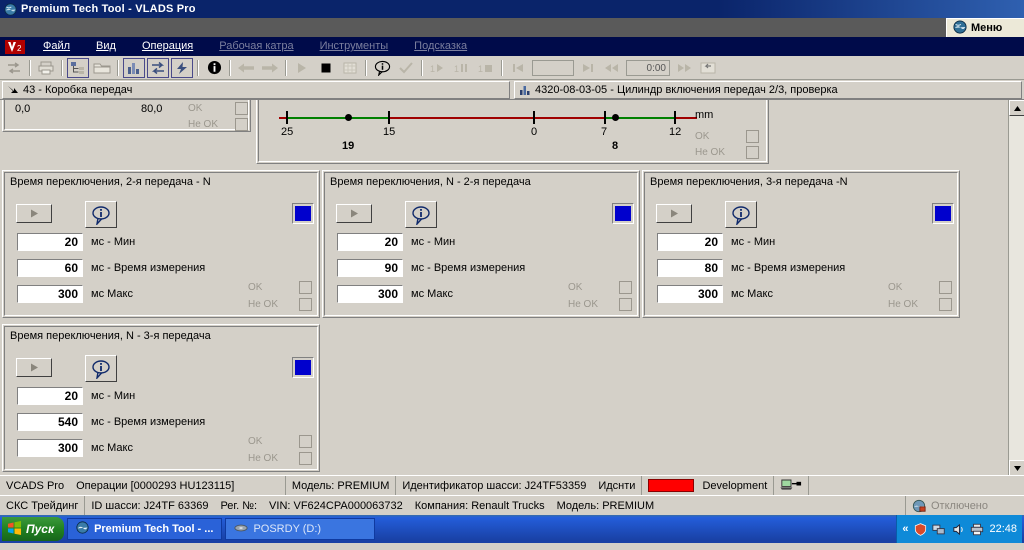  Describe the element at coordinates (302, 68) in the screenshot. I see `play-icon-button` at that location.